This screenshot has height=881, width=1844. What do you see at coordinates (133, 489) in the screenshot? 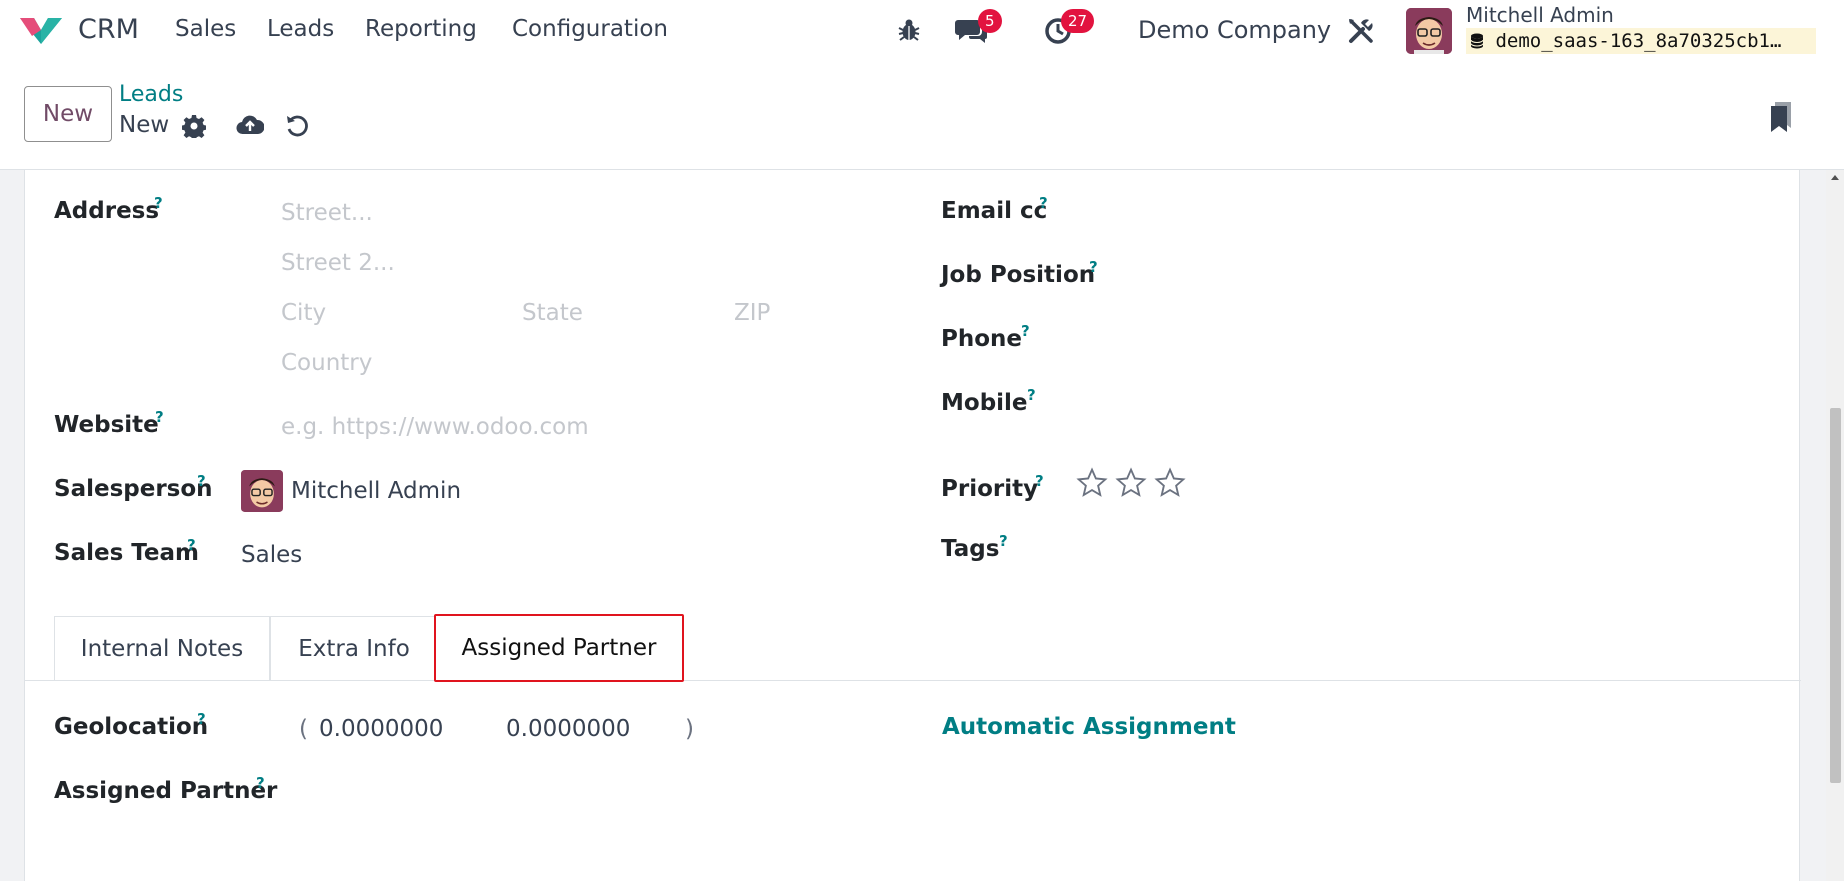
I see `salesperson-label: Salesperson` at bounding box center [133, 489].